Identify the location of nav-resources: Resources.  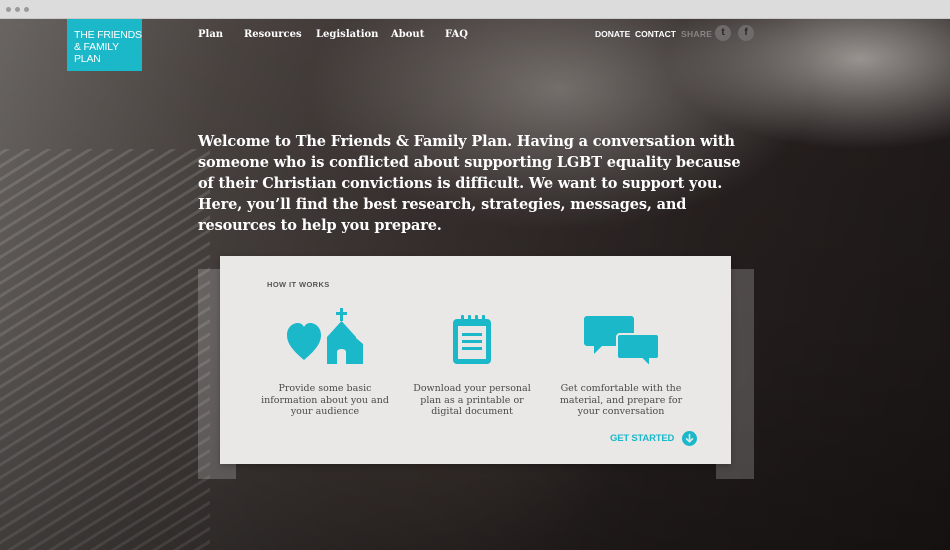
(273, 34).